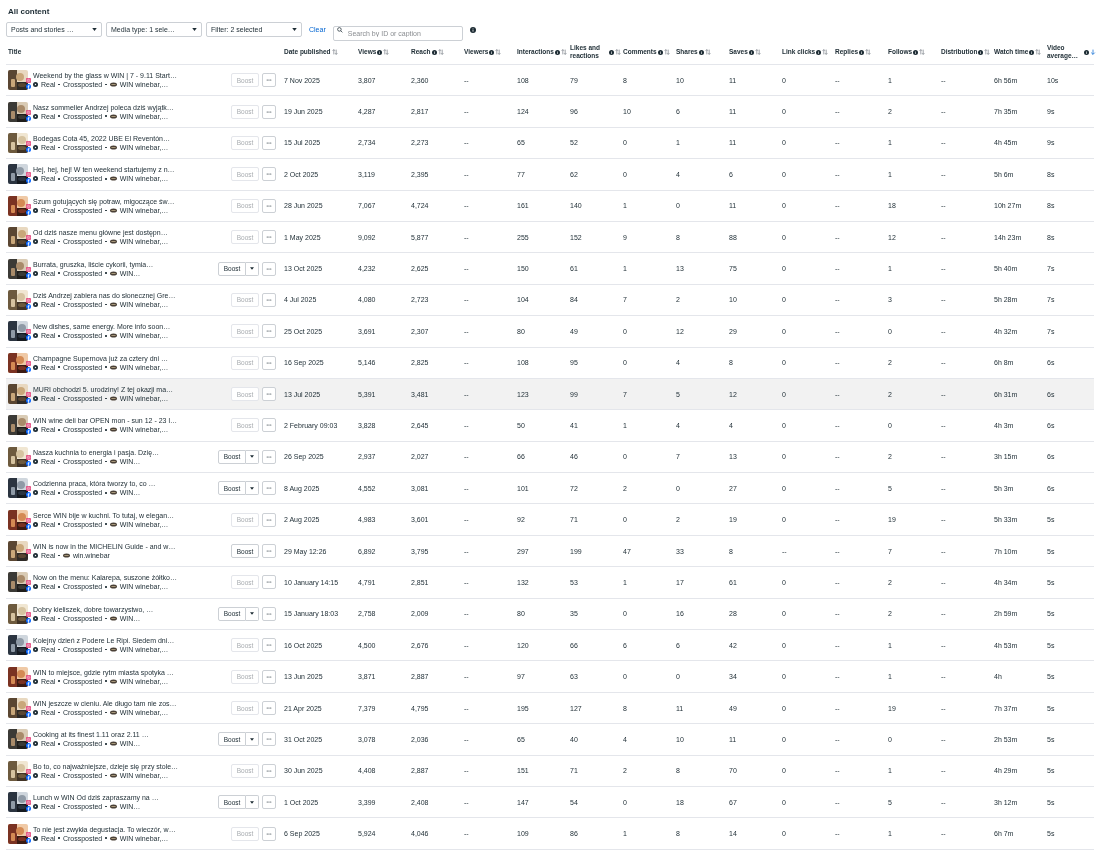 The image size is (1100, 860). What do you see at coordinates (339, 29) in the screenshot?
I see `search-icon` at bounding box center [339, 29].